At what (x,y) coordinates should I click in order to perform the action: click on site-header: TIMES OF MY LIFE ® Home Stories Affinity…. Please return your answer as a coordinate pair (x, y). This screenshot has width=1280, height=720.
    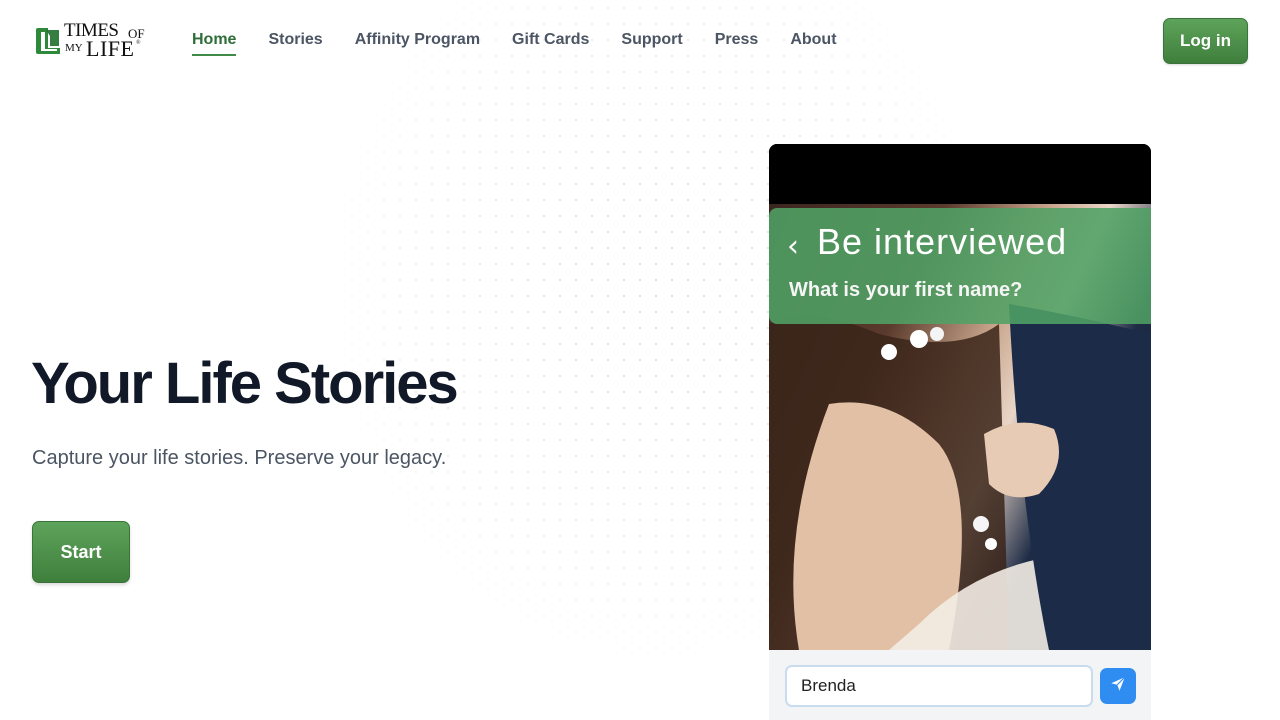
    Looking at the image, I should click on (640, 40).